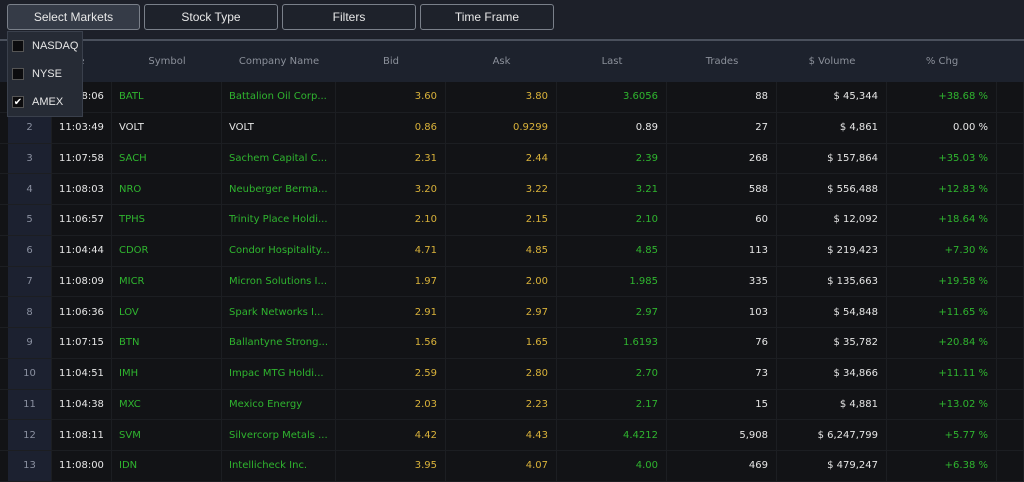  I want to click on cell-volume: $ 219,423, so click(832, 250).